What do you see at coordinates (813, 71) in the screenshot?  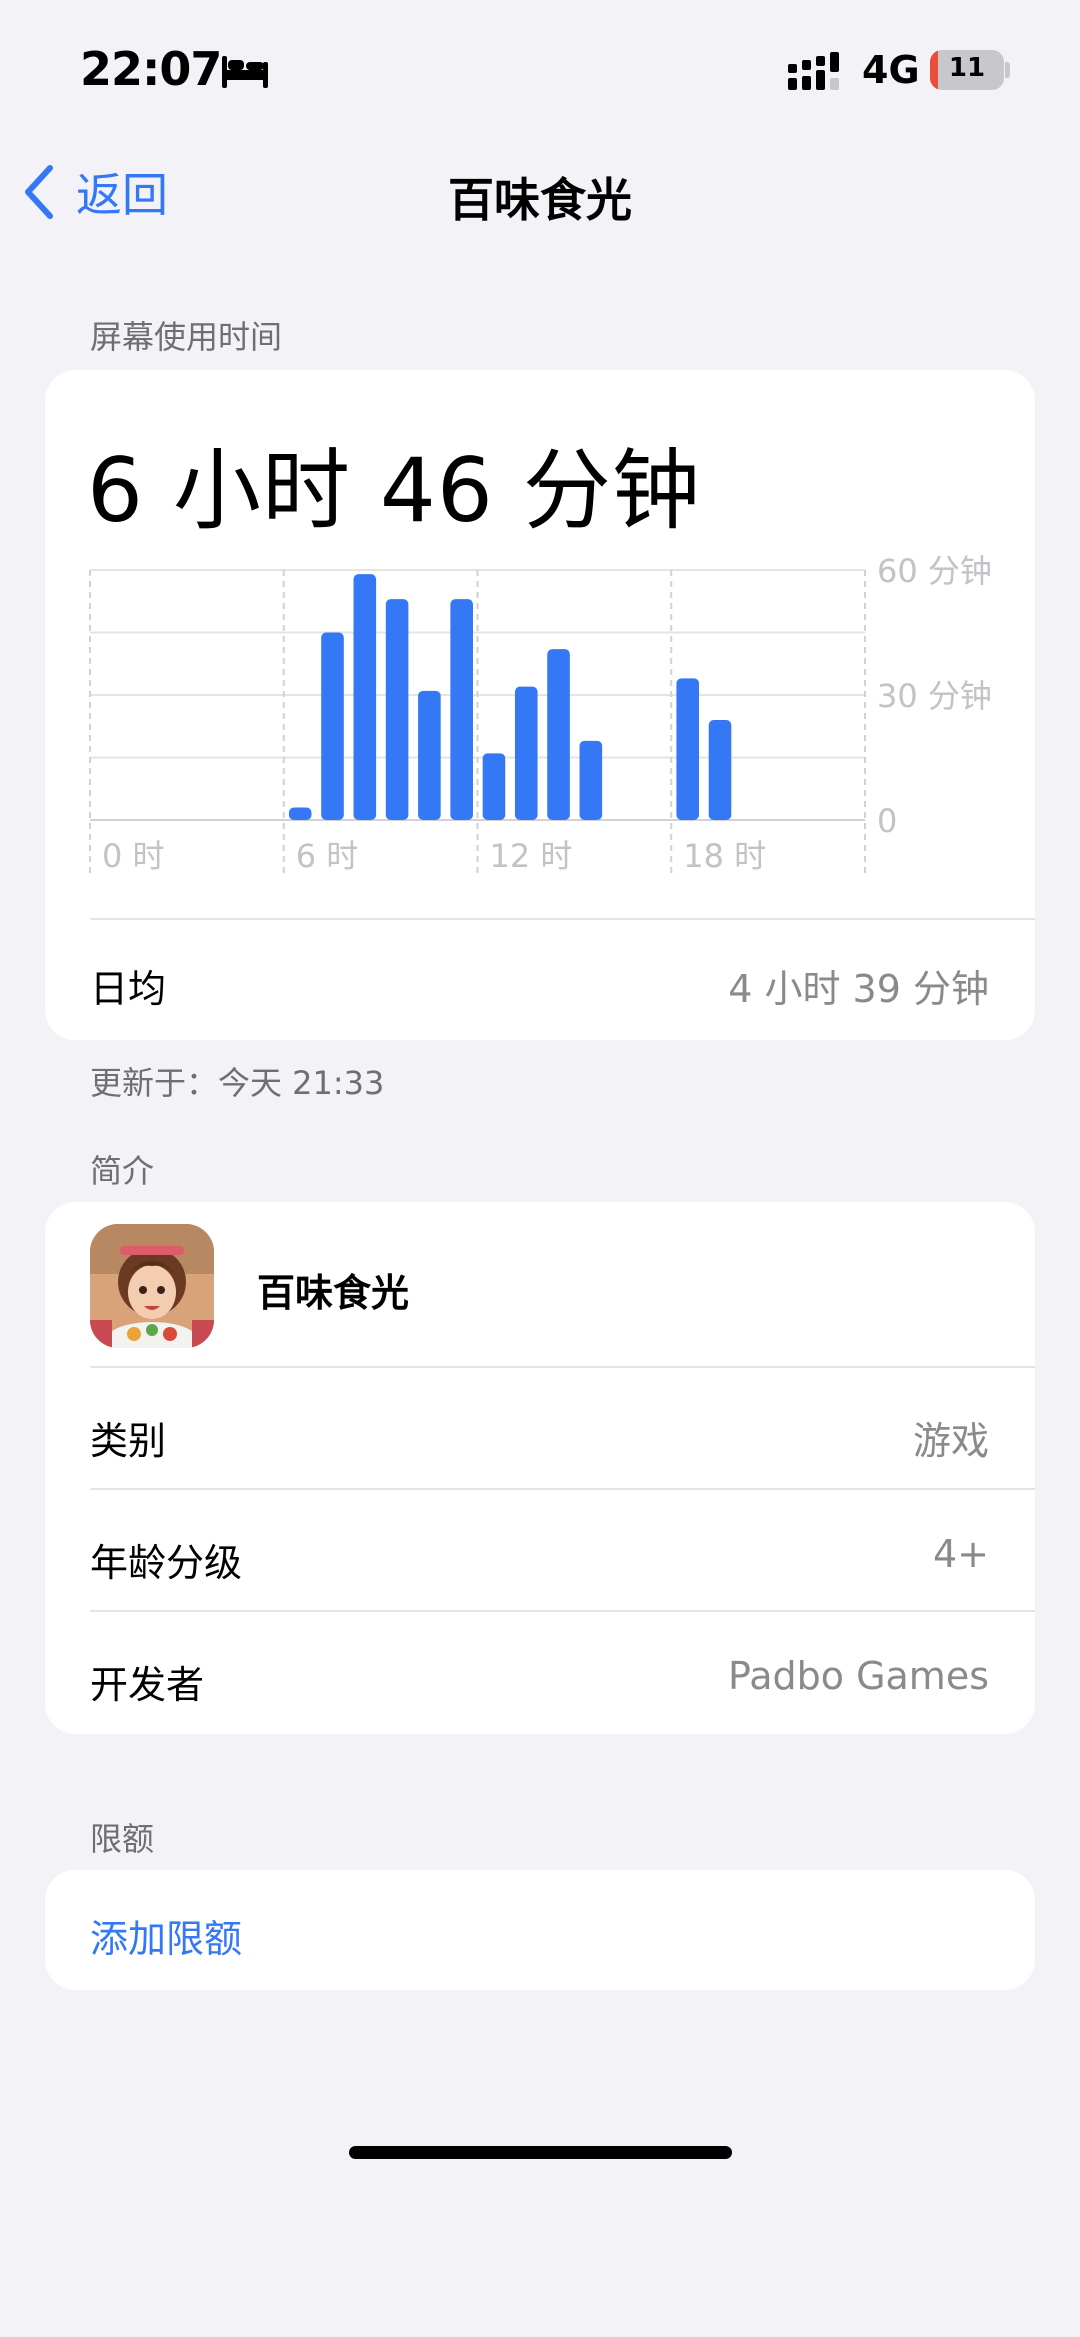 I see `signal-icon` at bounding box center [813, 71].